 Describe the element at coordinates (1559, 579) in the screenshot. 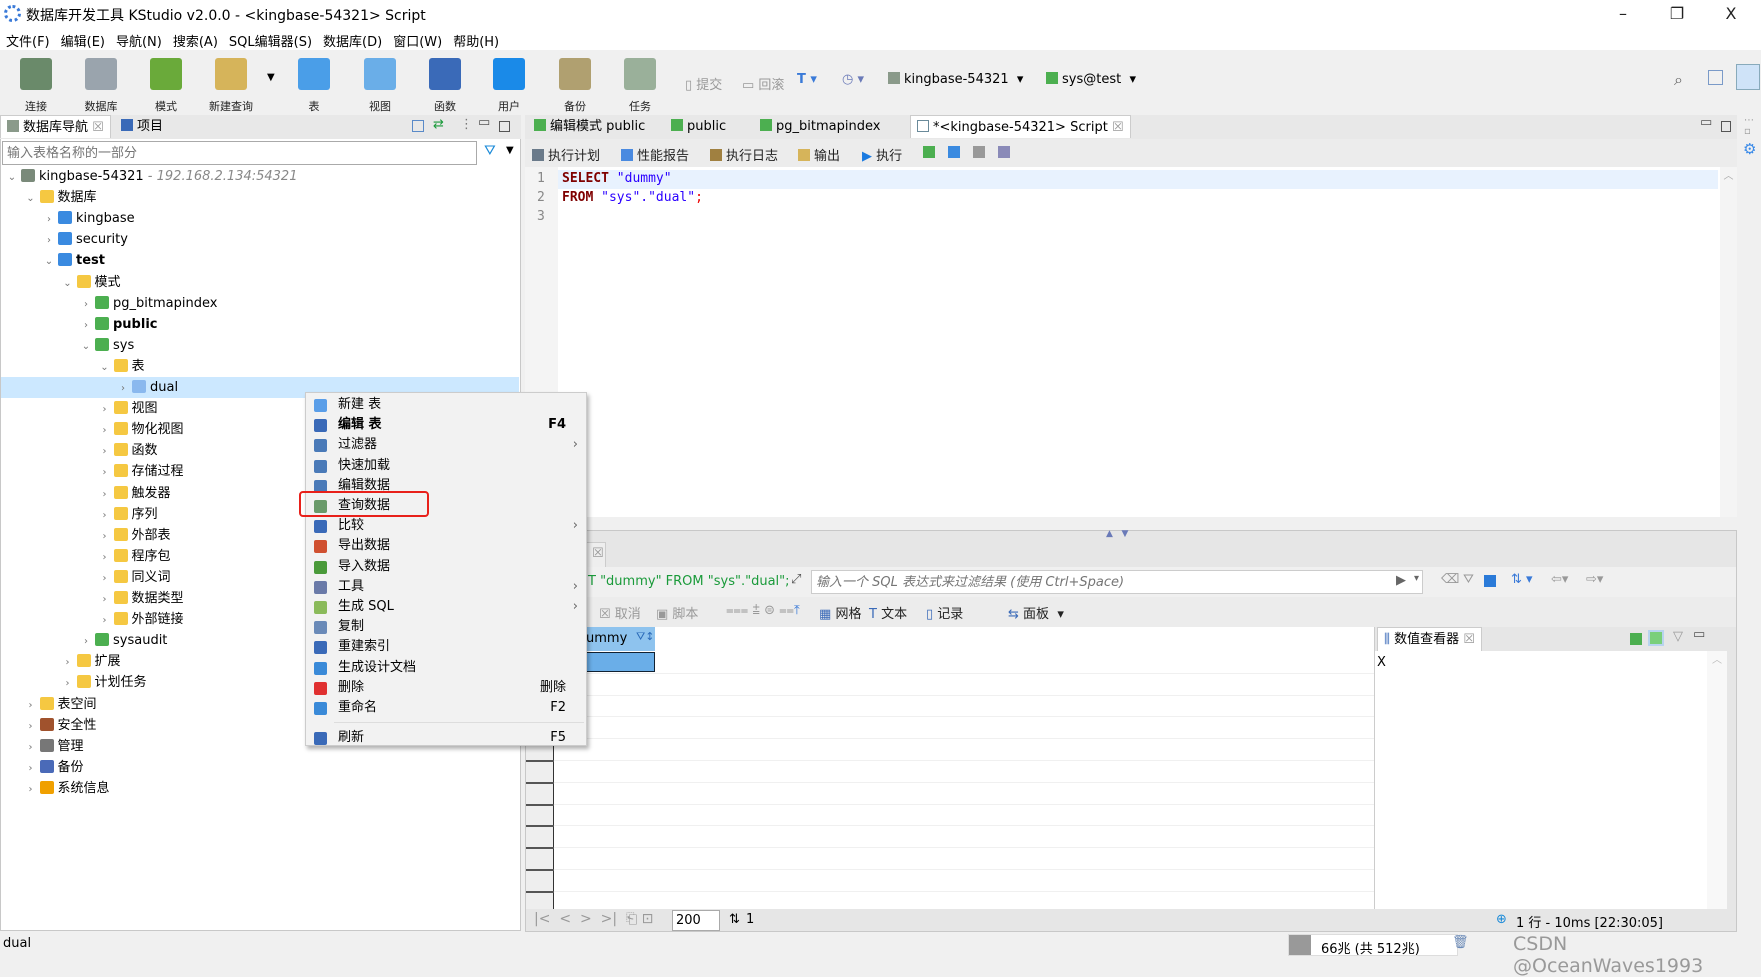

I see `back-icon: ⇦▾` at that location.